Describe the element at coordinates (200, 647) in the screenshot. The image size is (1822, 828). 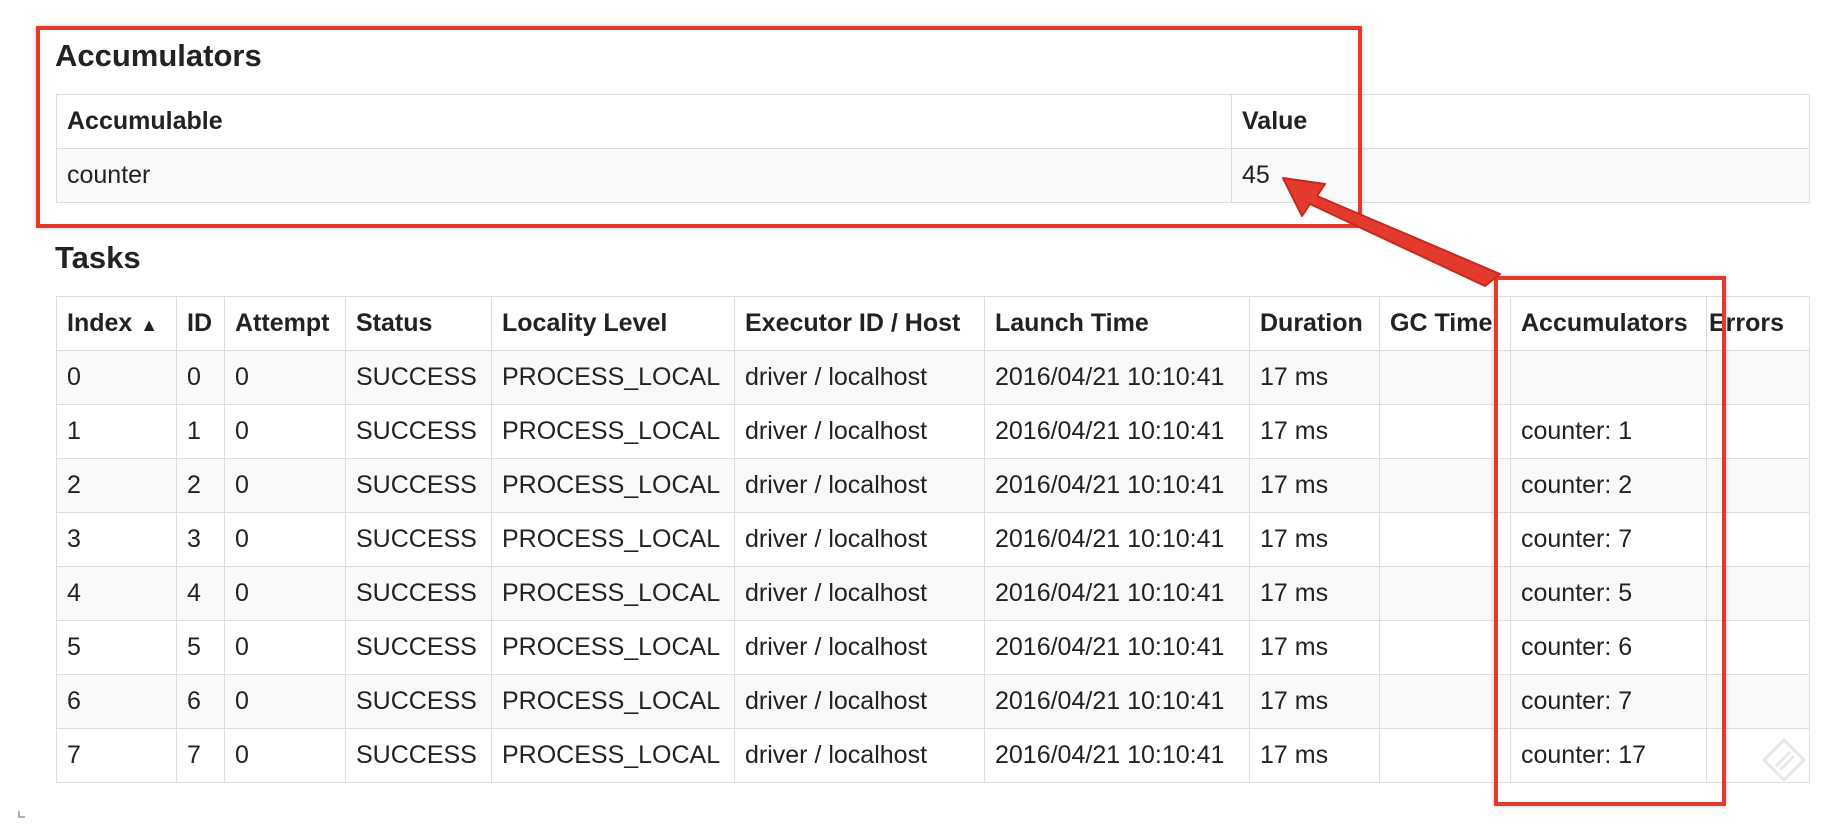
I see `task-id-cell: 5` at that location.